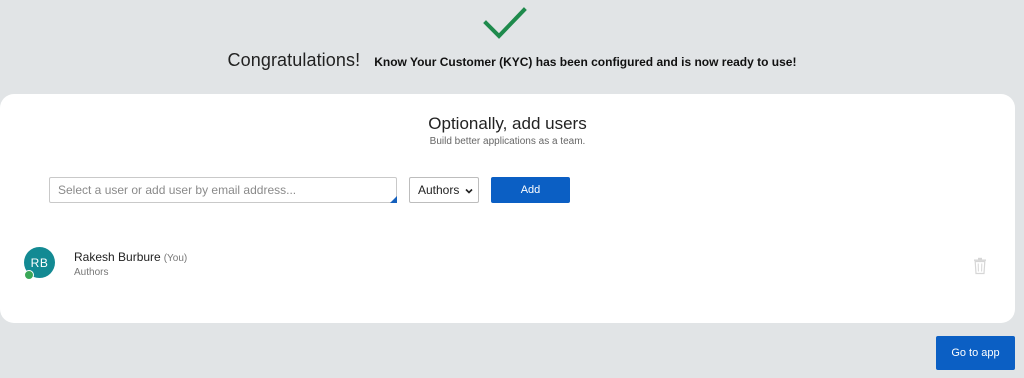  Describe the element at coordinates (980, 266) in the screenshot. I see `trash-icon` at that location.